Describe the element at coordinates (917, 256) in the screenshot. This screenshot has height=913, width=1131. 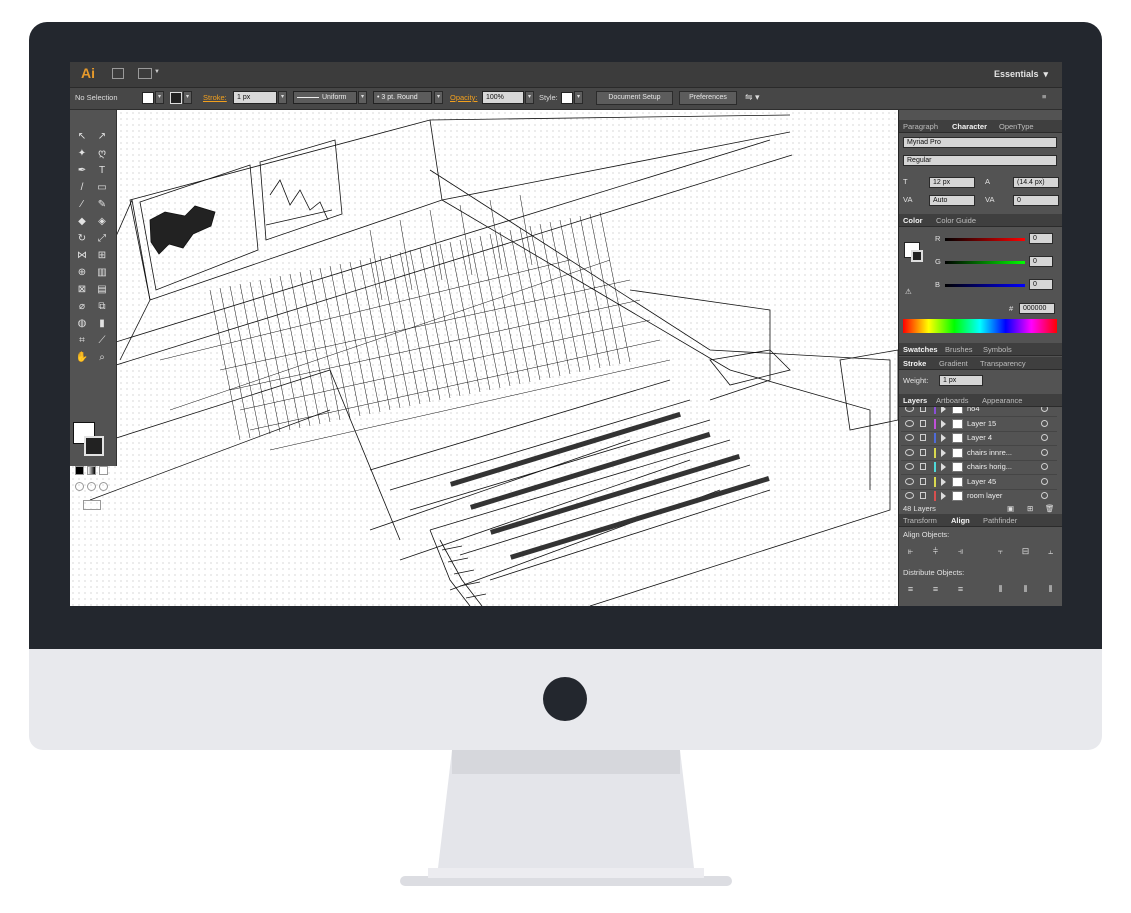
I see `color-stroke-swatch` at that location.